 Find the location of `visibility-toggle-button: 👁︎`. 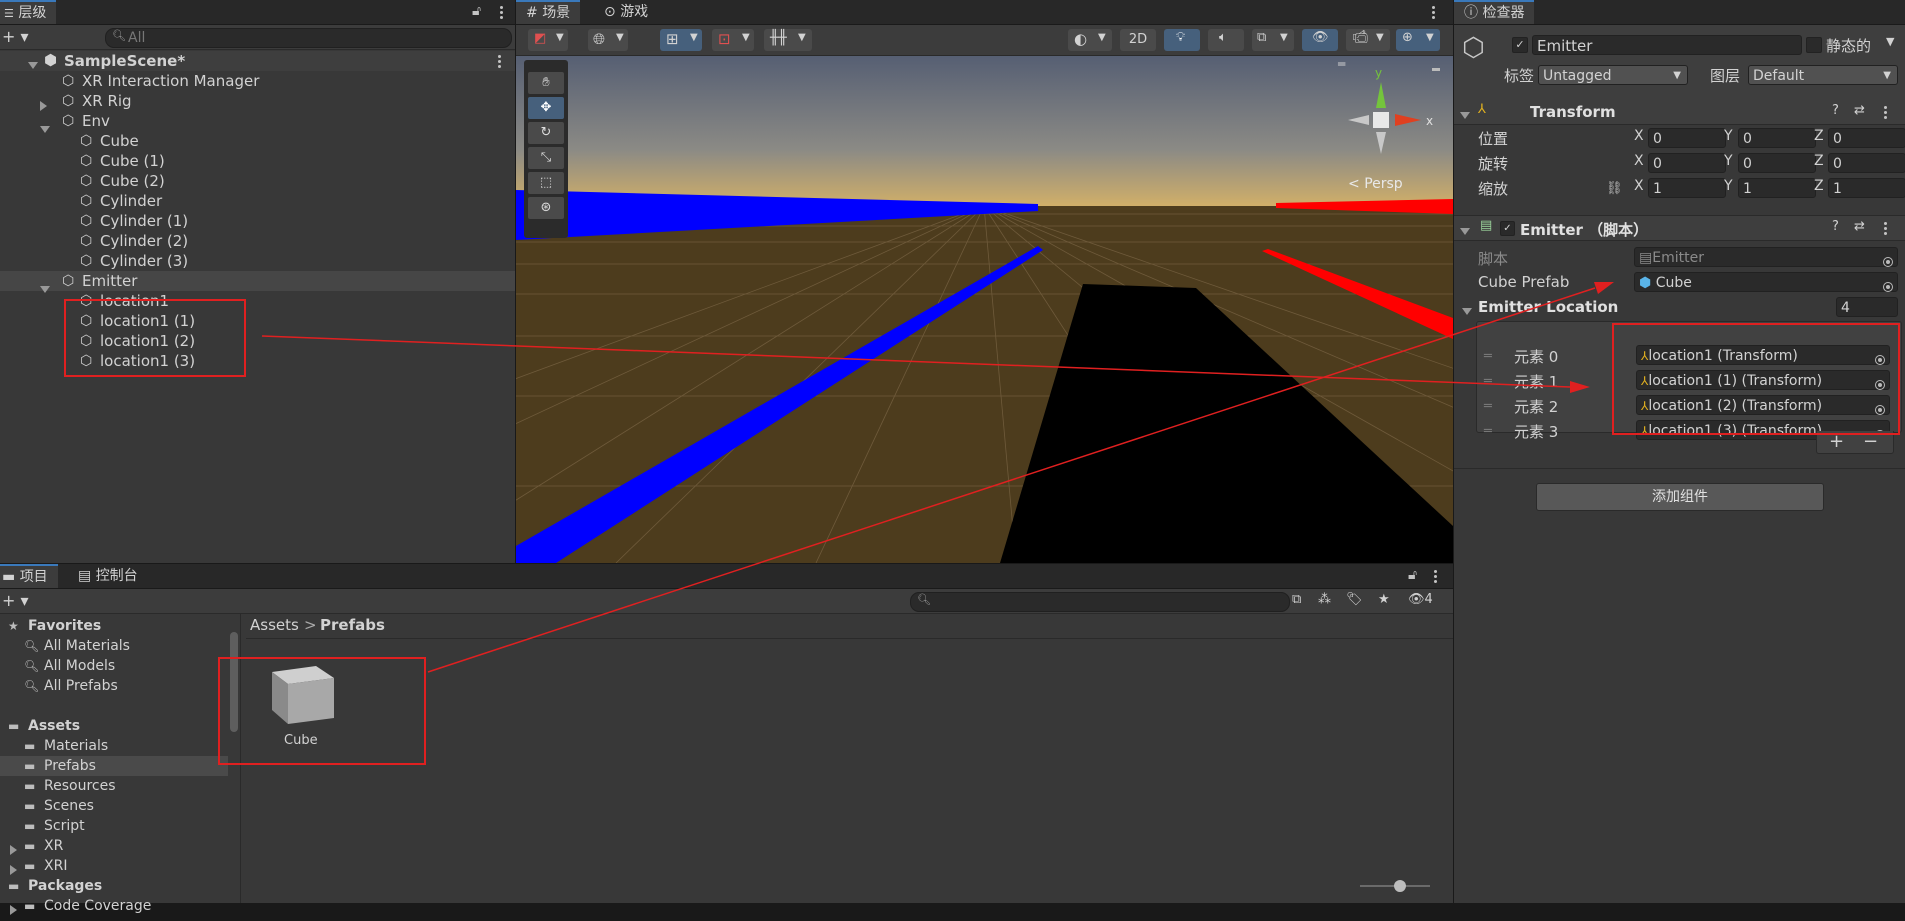

visibility-toggle-button: 👁︎ is located at coordinates (1320, 40).